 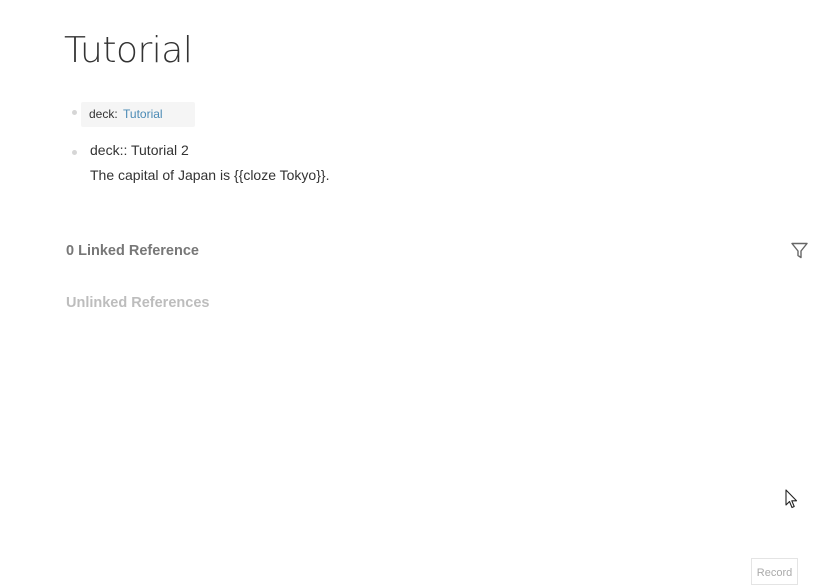 What do you see at coordinates (210, 175) in the screenshot?
I see `block-line-cloze: The capital of Japan is {{cloze Tokyo}}.` at bounding box center [210, 175].